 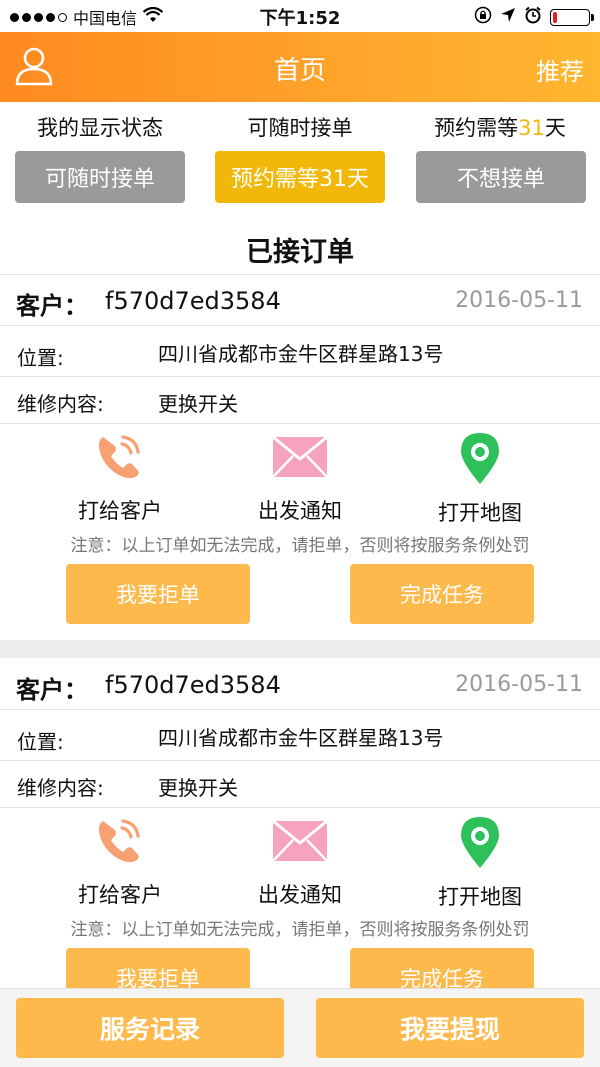 I want to click on reject-order-button: 我要拒单, so click(x=158, y=594).